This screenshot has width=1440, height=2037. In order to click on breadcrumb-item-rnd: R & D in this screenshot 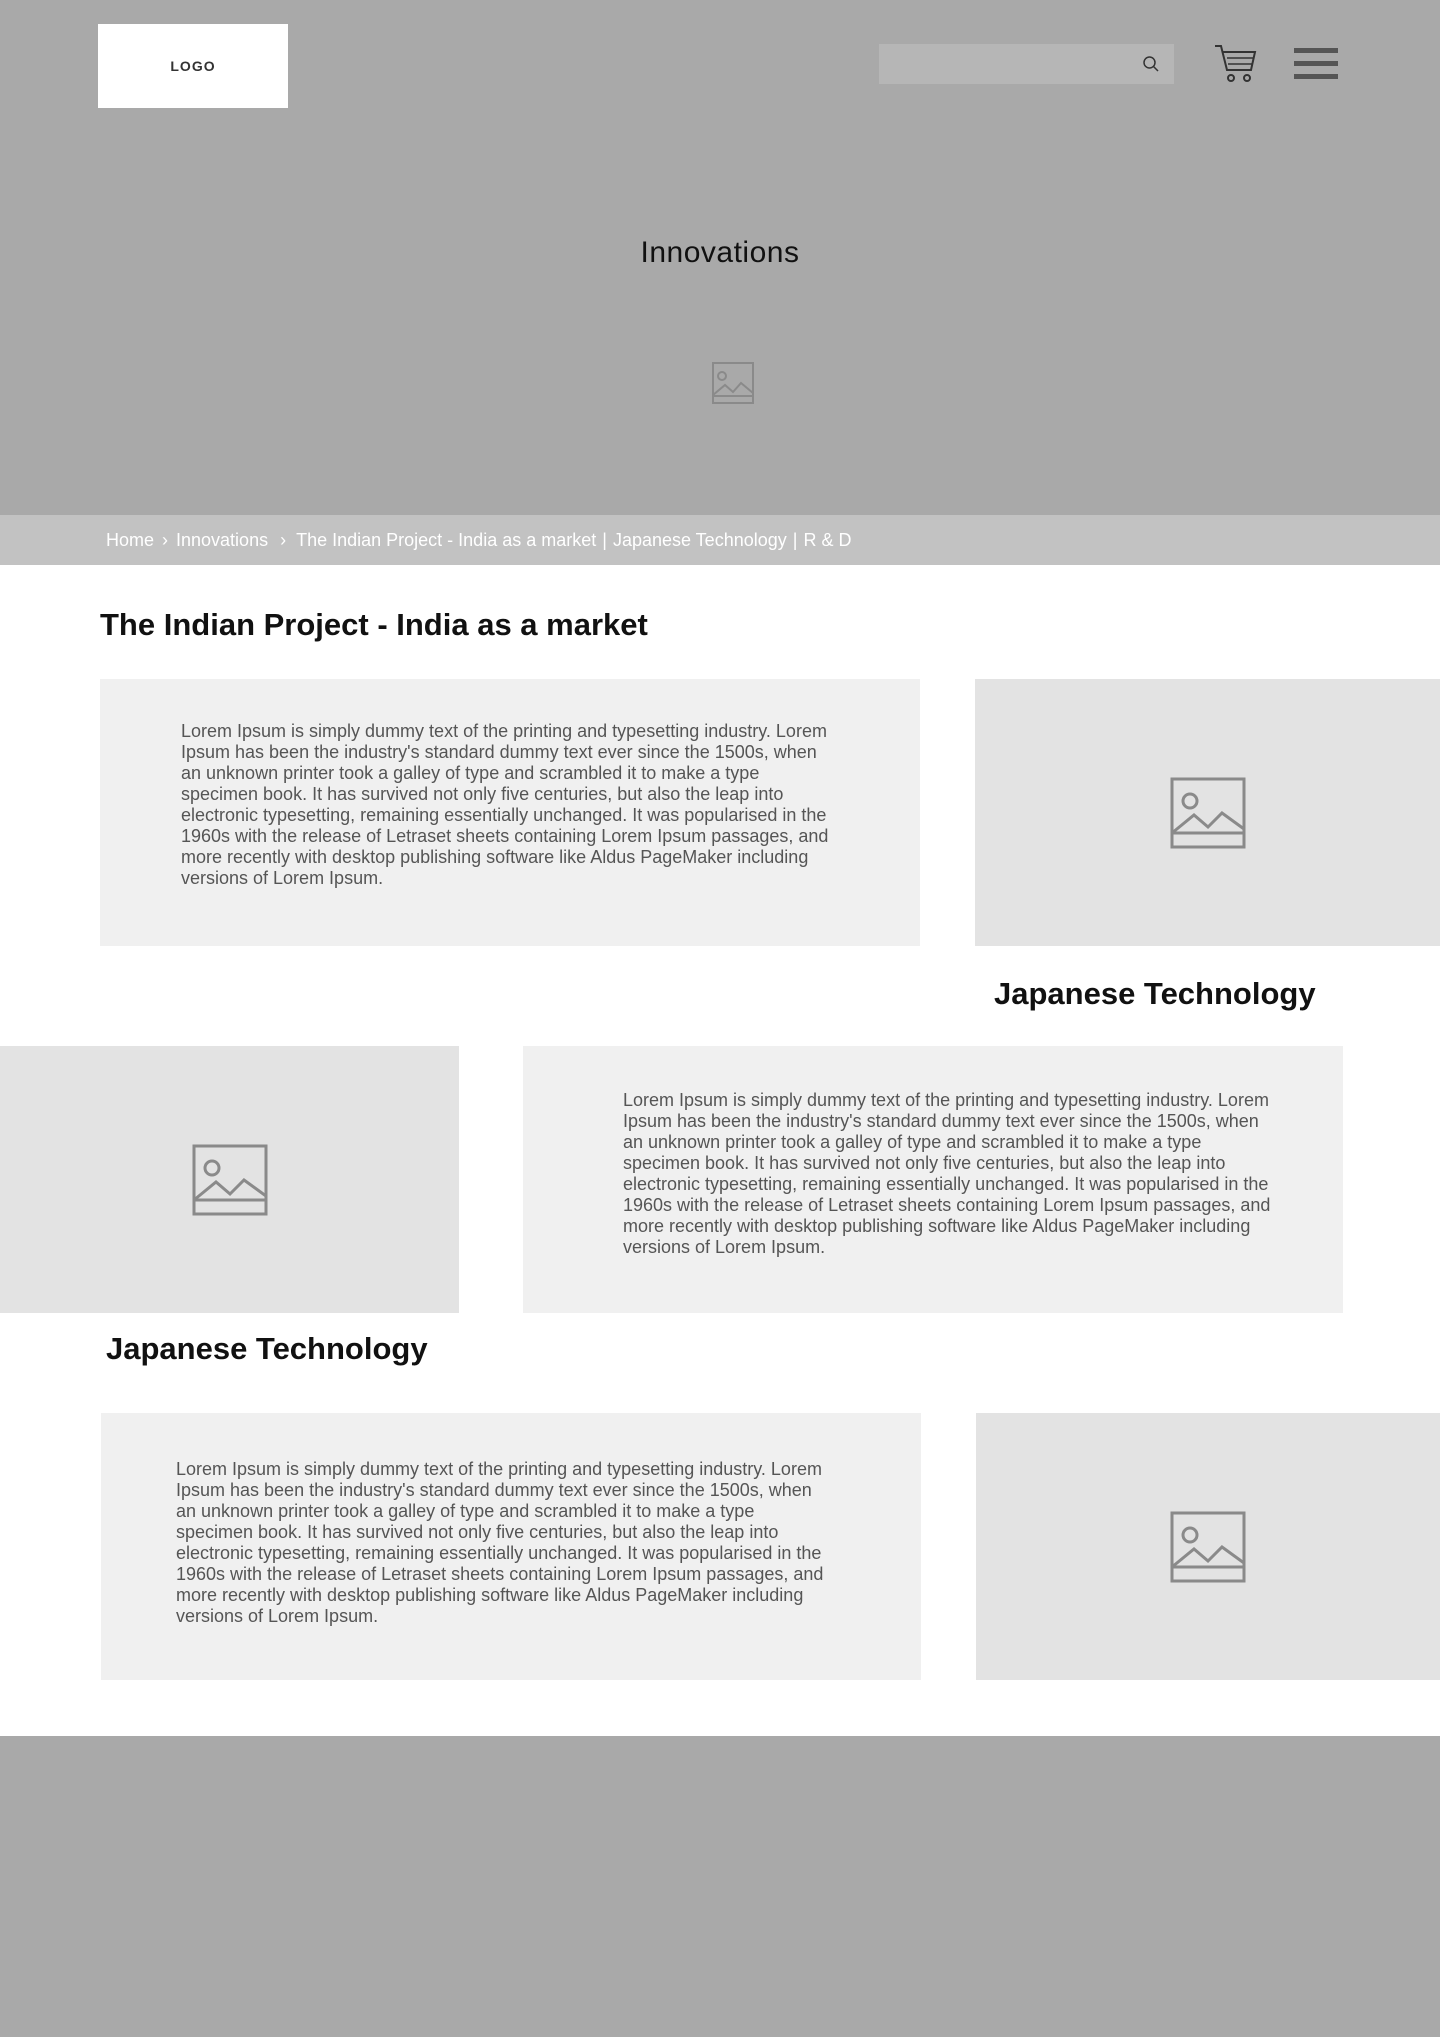, I will do `click(827, 540)`.